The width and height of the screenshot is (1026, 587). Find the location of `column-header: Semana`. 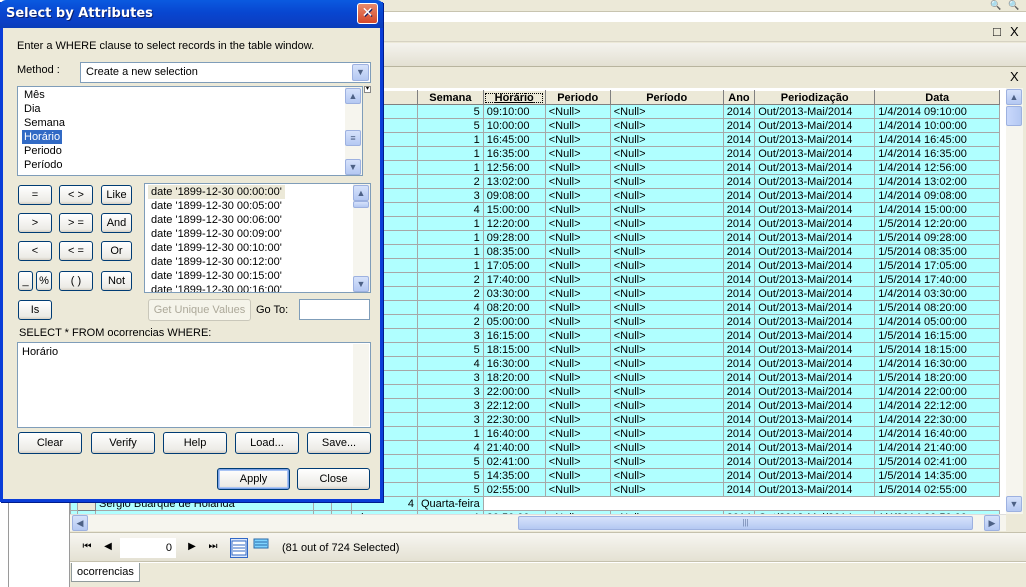

column-header: Semana is located at coordinates (450, 97).